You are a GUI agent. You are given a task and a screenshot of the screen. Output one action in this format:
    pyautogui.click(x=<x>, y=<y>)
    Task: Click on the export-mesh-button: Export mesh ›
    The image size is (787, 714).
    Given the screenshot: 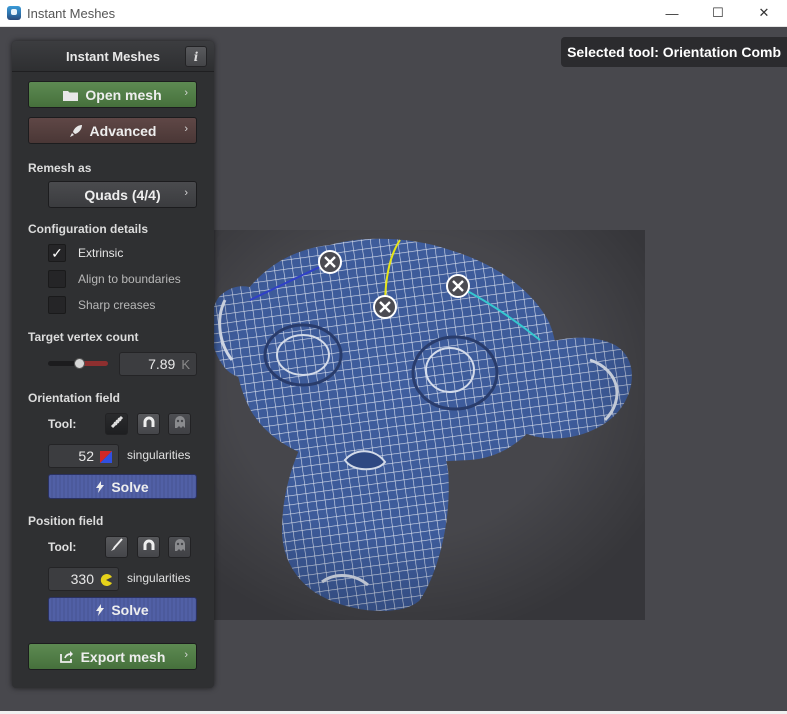 What is the action you would take?
    pyautogui.click(x=112, y=656)
    